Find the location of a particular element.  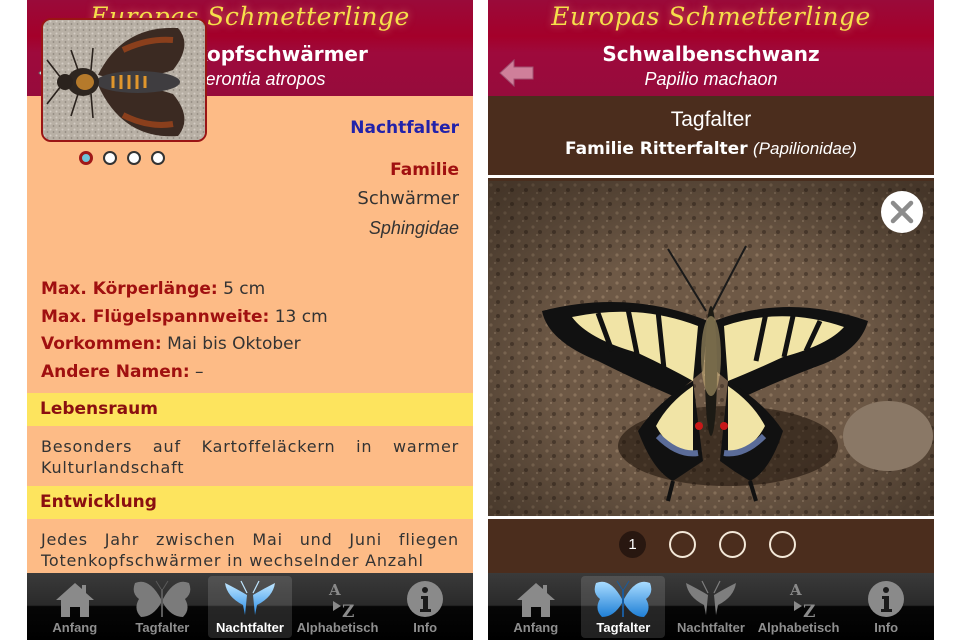

image-pager: 1 is located at coordinates (711, 546).